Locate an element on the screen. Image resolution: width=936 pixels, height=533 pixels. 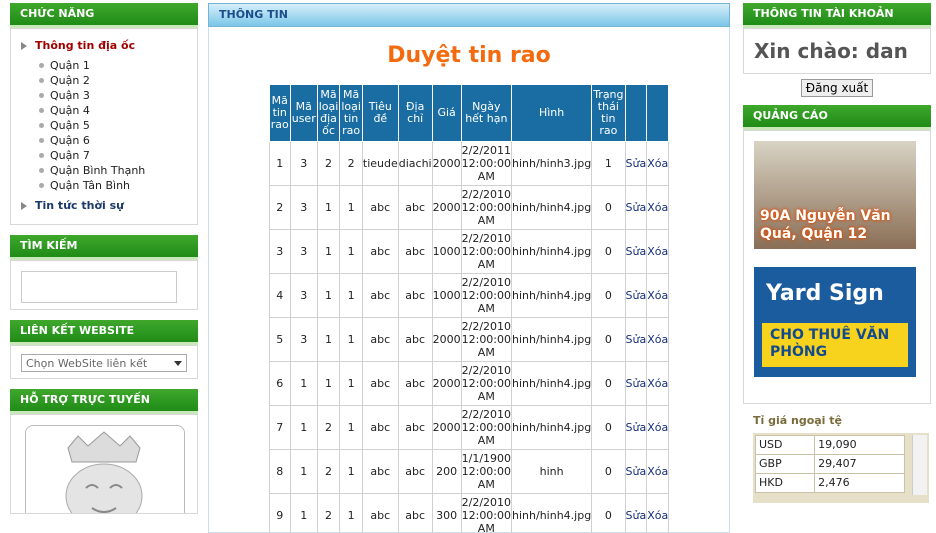
exchange-rate-row: GBP29,407 is located at coordinates (830, 464).